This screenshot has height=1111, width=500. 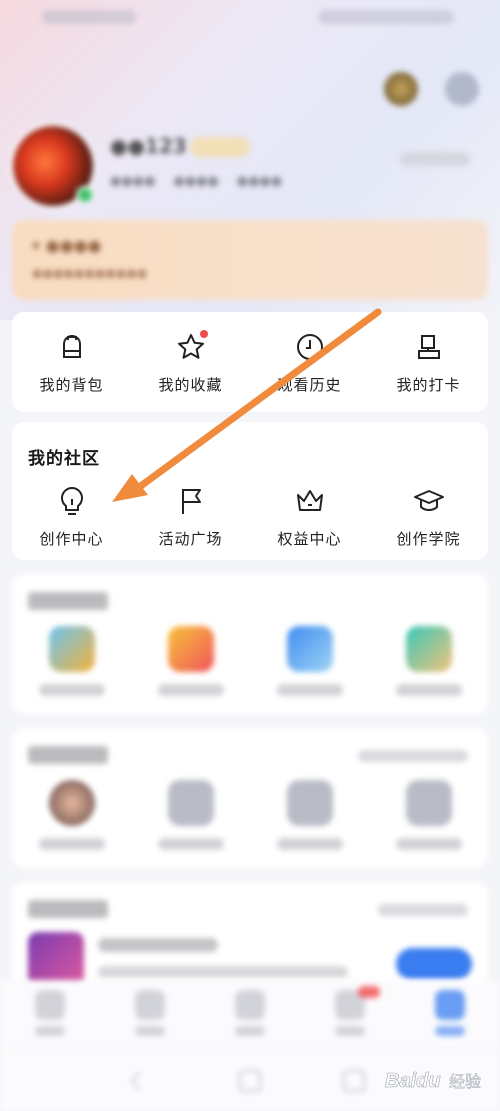 What do you see at coordinates (428, 385) in the screenshot?
I see `my-checkin-label: 我的打卡` at bounding box center [428, 385].